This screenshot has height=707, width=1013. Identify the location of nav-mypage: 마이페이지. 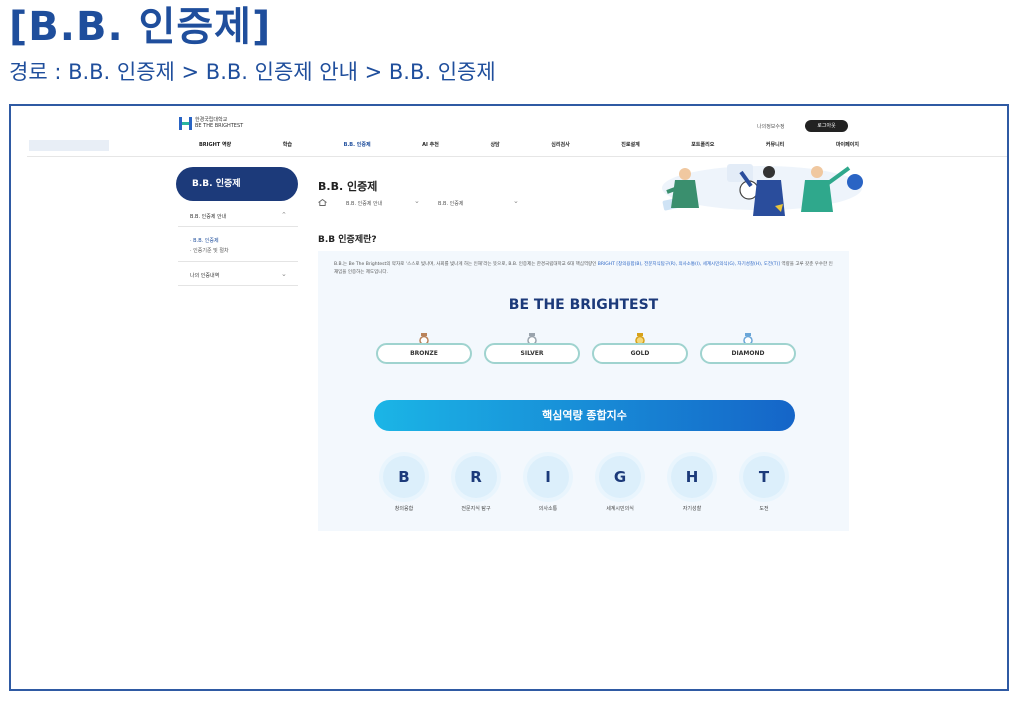
(847, 144).